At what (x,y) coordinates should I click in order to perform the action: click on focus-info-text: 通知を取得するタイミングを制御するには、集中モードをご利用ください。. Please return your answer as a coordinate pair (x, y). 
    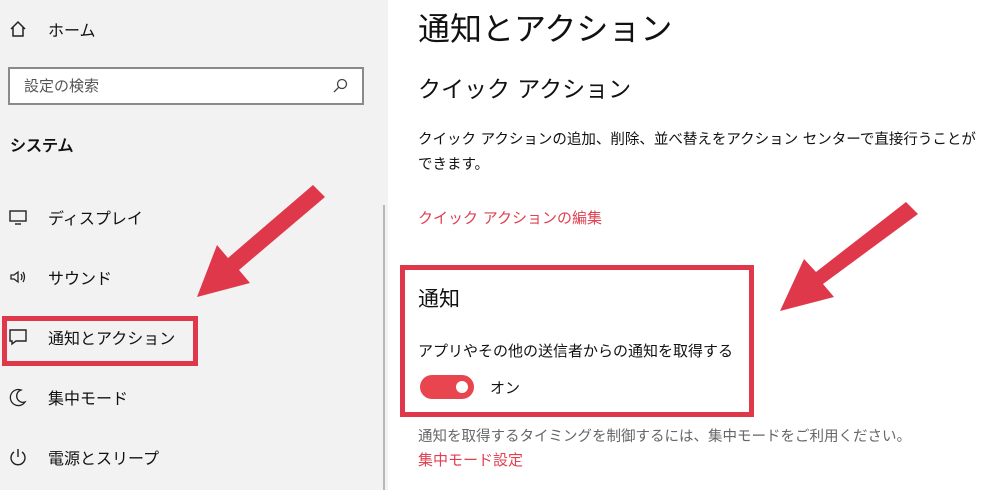
    Looking at the image, I should click on (664, 437).